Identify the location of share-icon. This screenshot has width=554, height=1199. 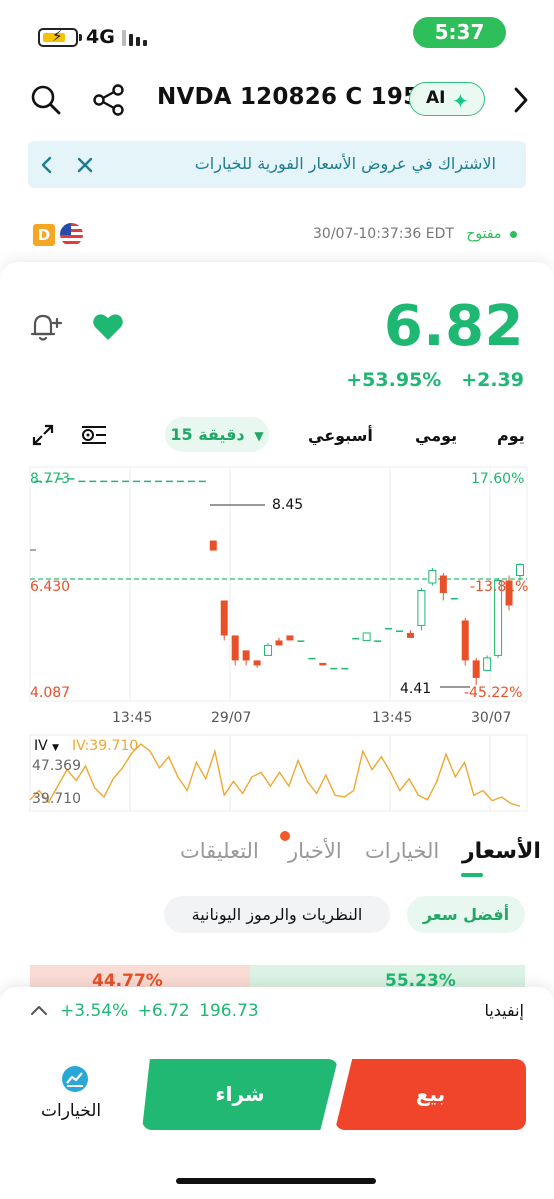
(109, 100).